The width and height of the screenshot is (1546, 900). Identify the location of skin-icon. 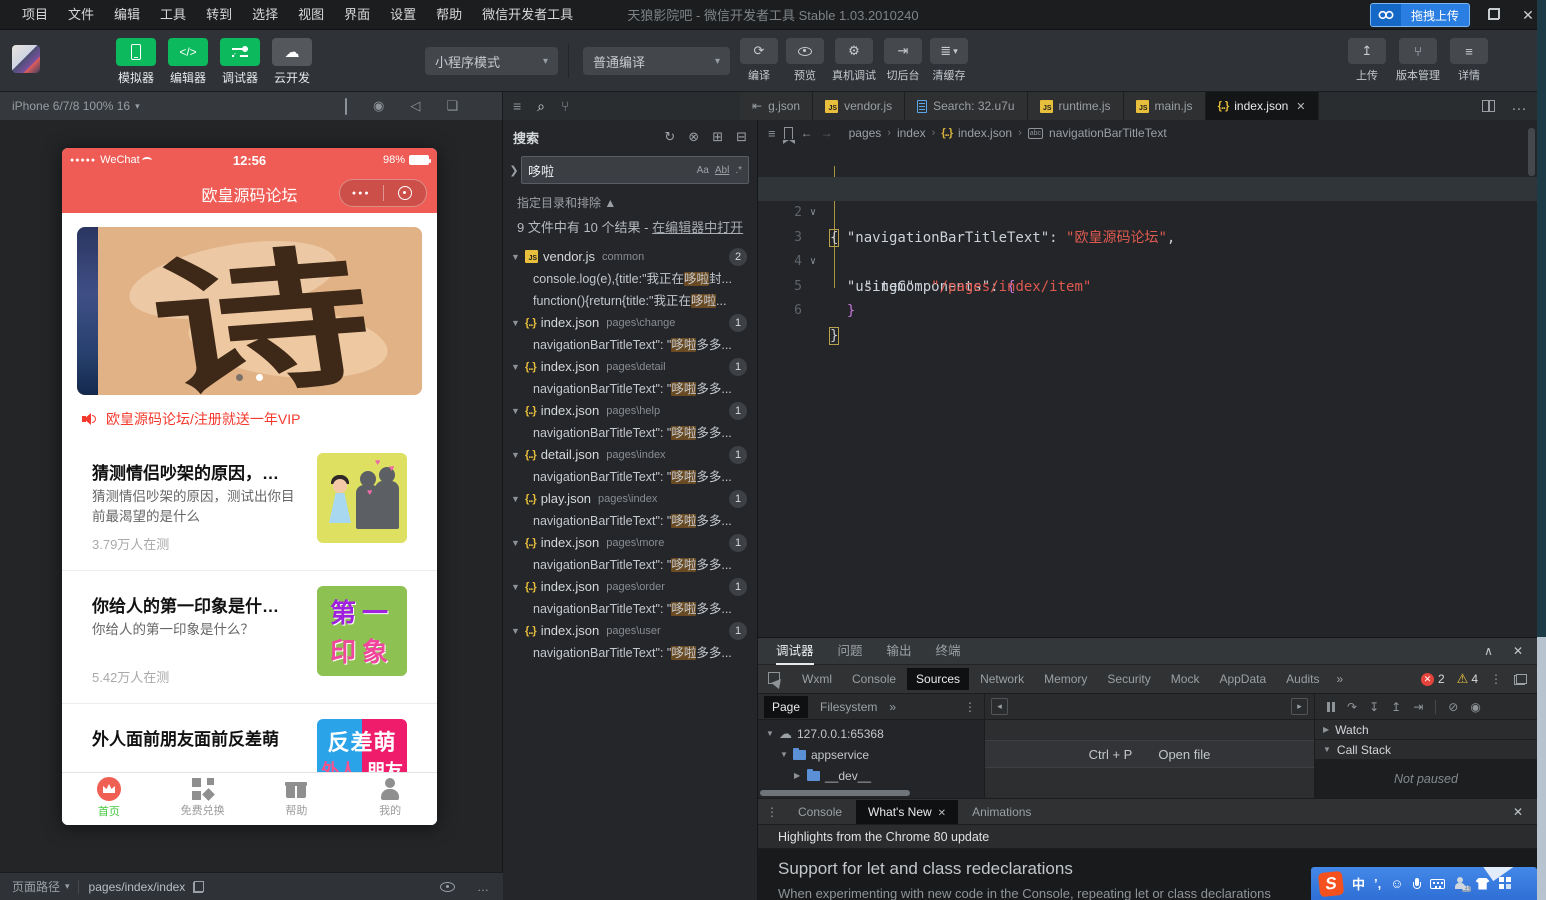
(1482, 883).